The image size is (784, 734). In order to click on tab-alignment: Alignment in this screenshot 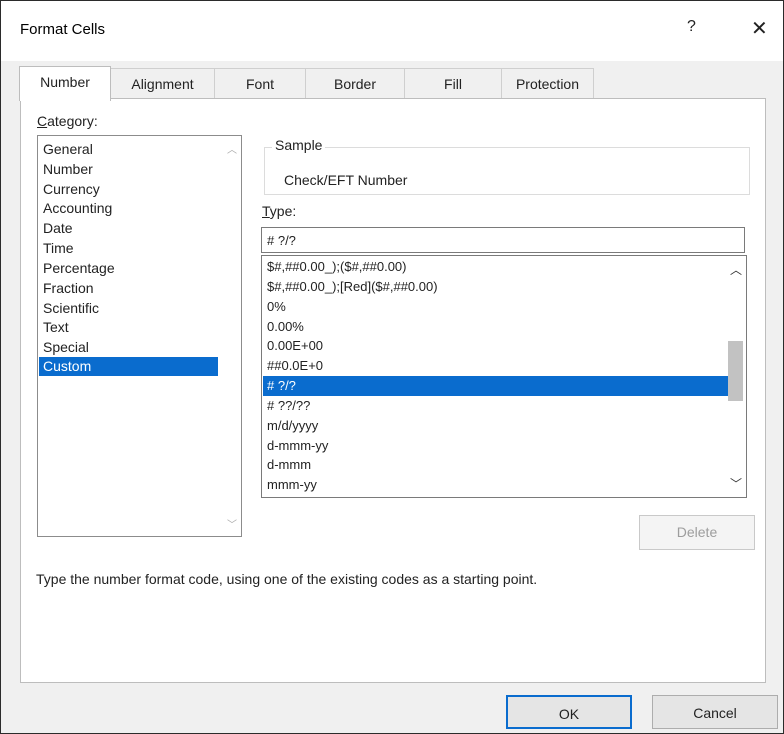, I will do `click(162, 84)`.